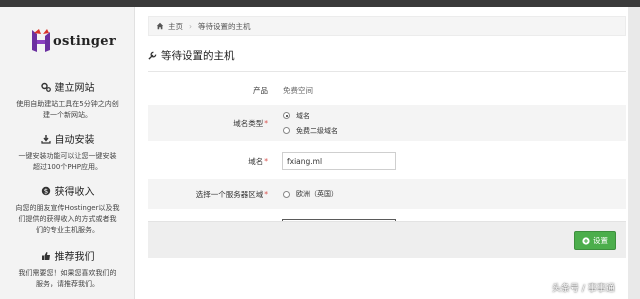 This screenshot has width=640, height=299. What do you see at coordinates (387, 239) in the screenshot?
I see `form-actions-bar: 设置` at bounding box center [387, 239].